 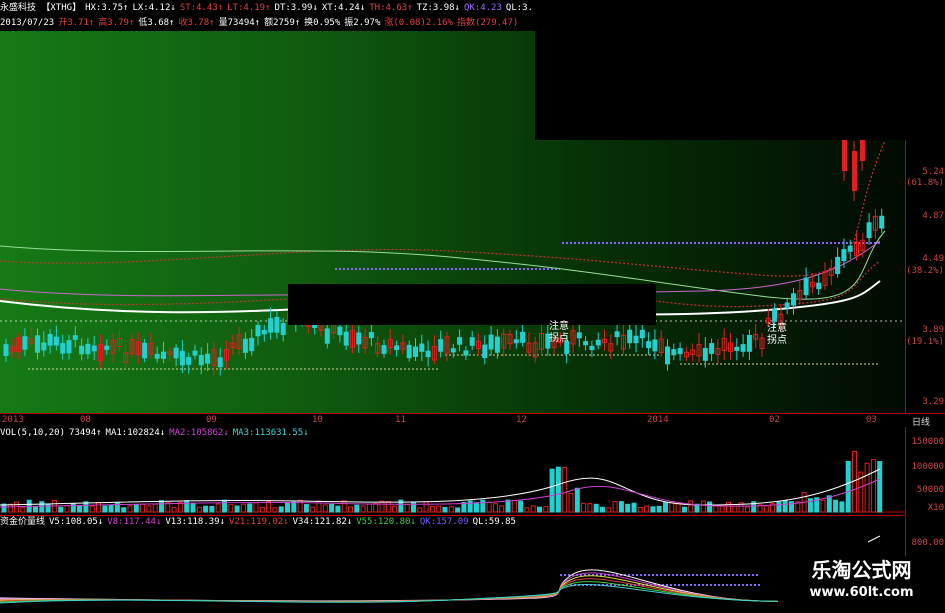 What do you see at coordinates (134, 522) in the screenshot?
I see `flow-indicator: V8:117.44↓` at bounding box center [134, 522].